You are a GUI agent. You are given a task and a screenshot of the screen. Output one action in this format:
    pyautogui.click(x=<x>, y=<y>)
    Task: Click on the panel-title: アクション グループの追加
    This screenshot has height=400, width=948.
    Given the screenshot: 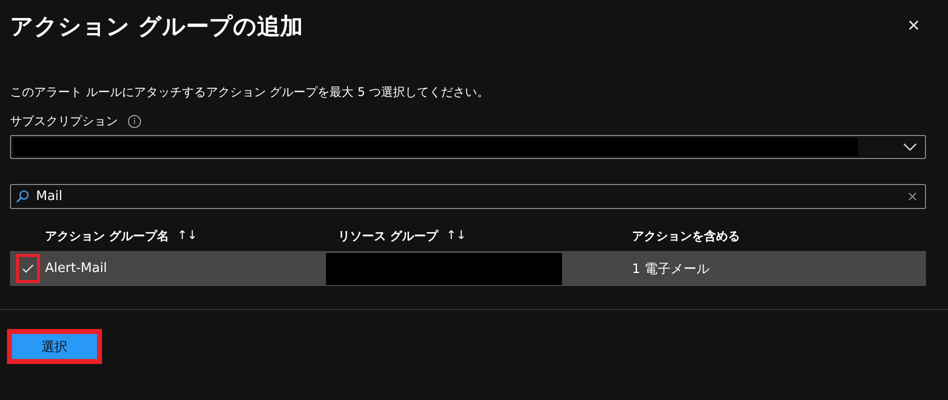 What is the action you would take?
    pyautogui.click(x=157, y=27)
    